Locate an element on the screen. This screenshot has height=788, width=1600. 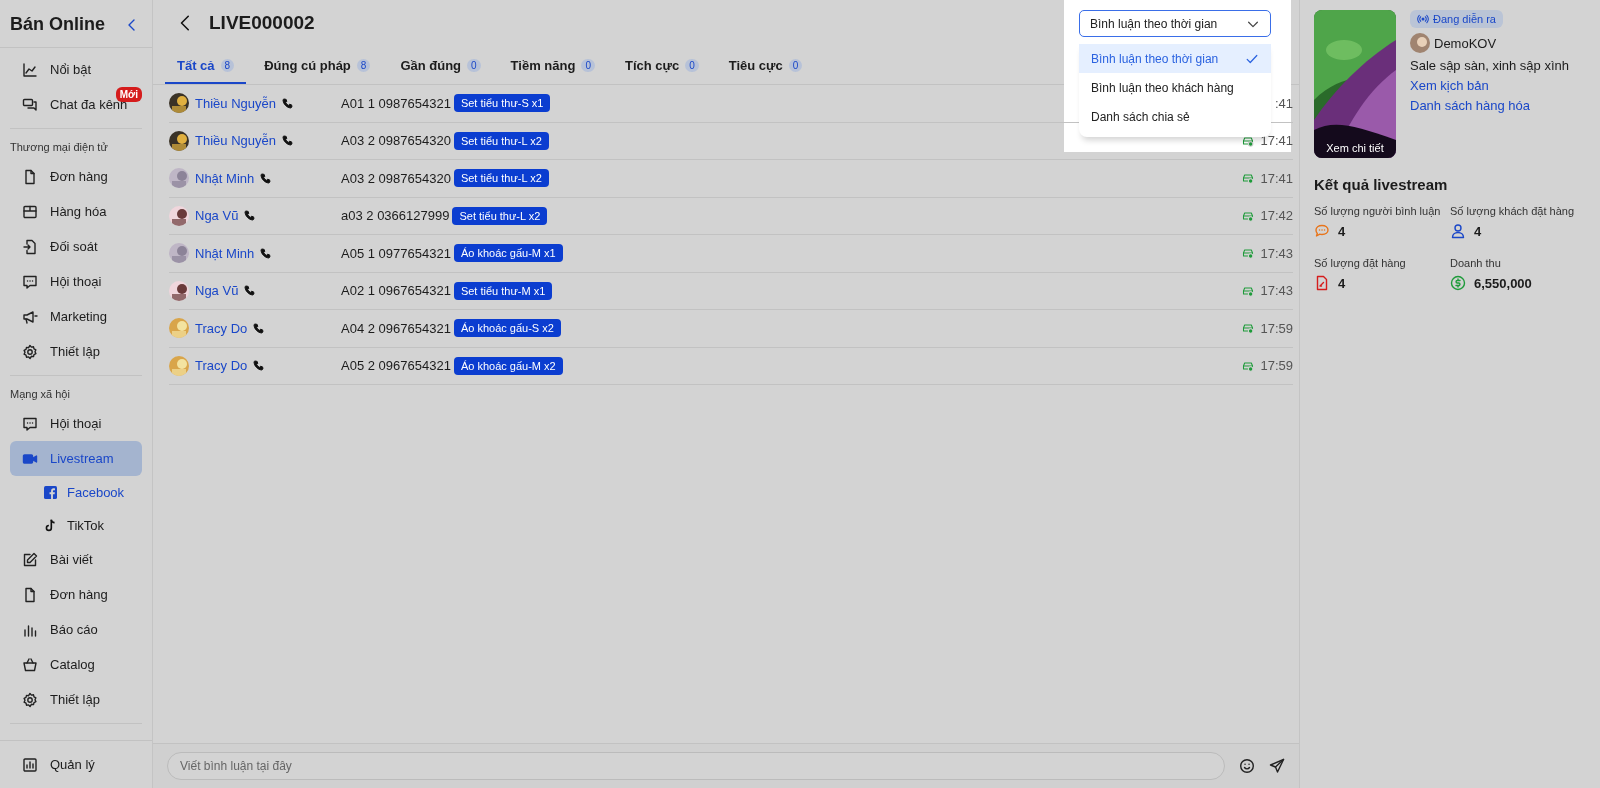
basket-icon is located at coordinates (30, 664).